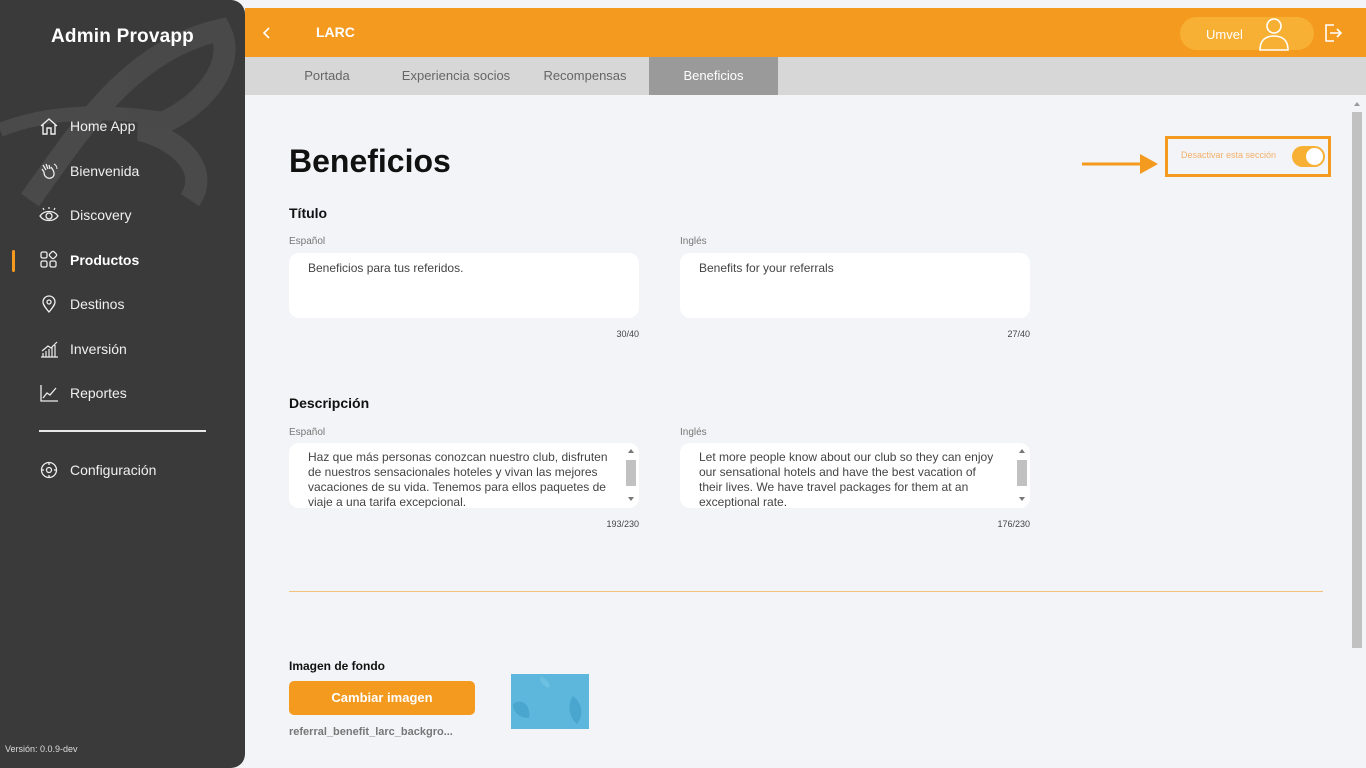  I want to click on sidebar-item-discovery: Discovery, so click(84, 215).